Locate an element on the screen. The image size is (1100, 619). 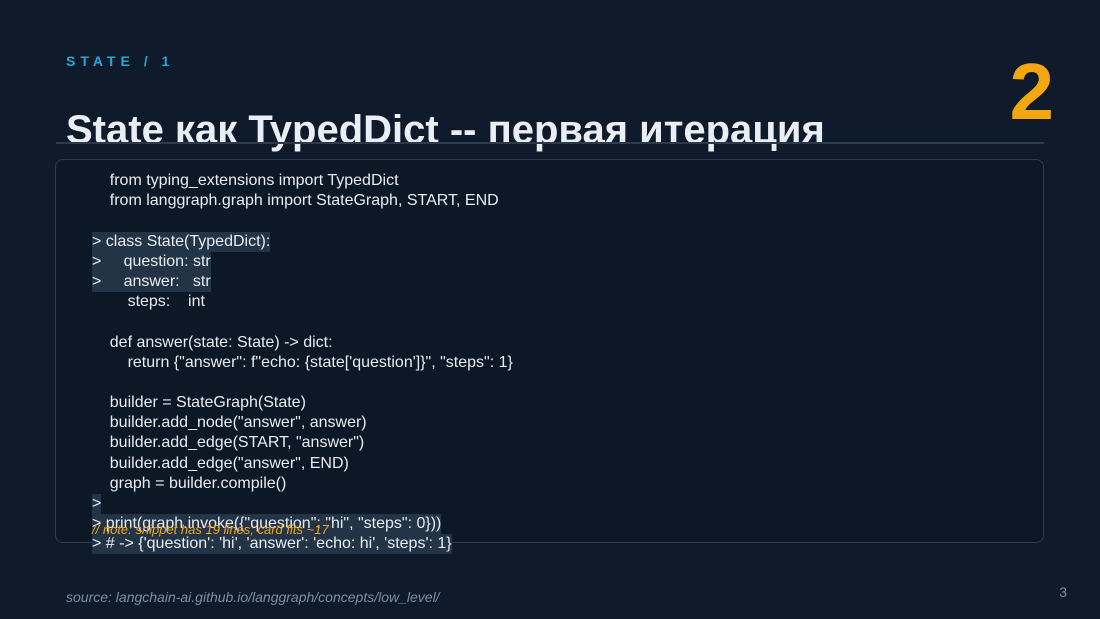
code-line-text: > is located at coordinates (97, 504).